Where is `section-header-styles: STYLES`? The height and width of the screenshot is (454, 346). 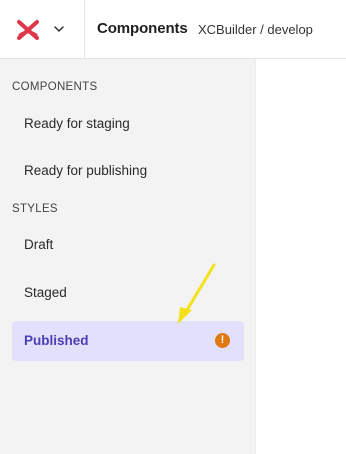
section-header-styles: STYLES is located at coordinates (35, 209).